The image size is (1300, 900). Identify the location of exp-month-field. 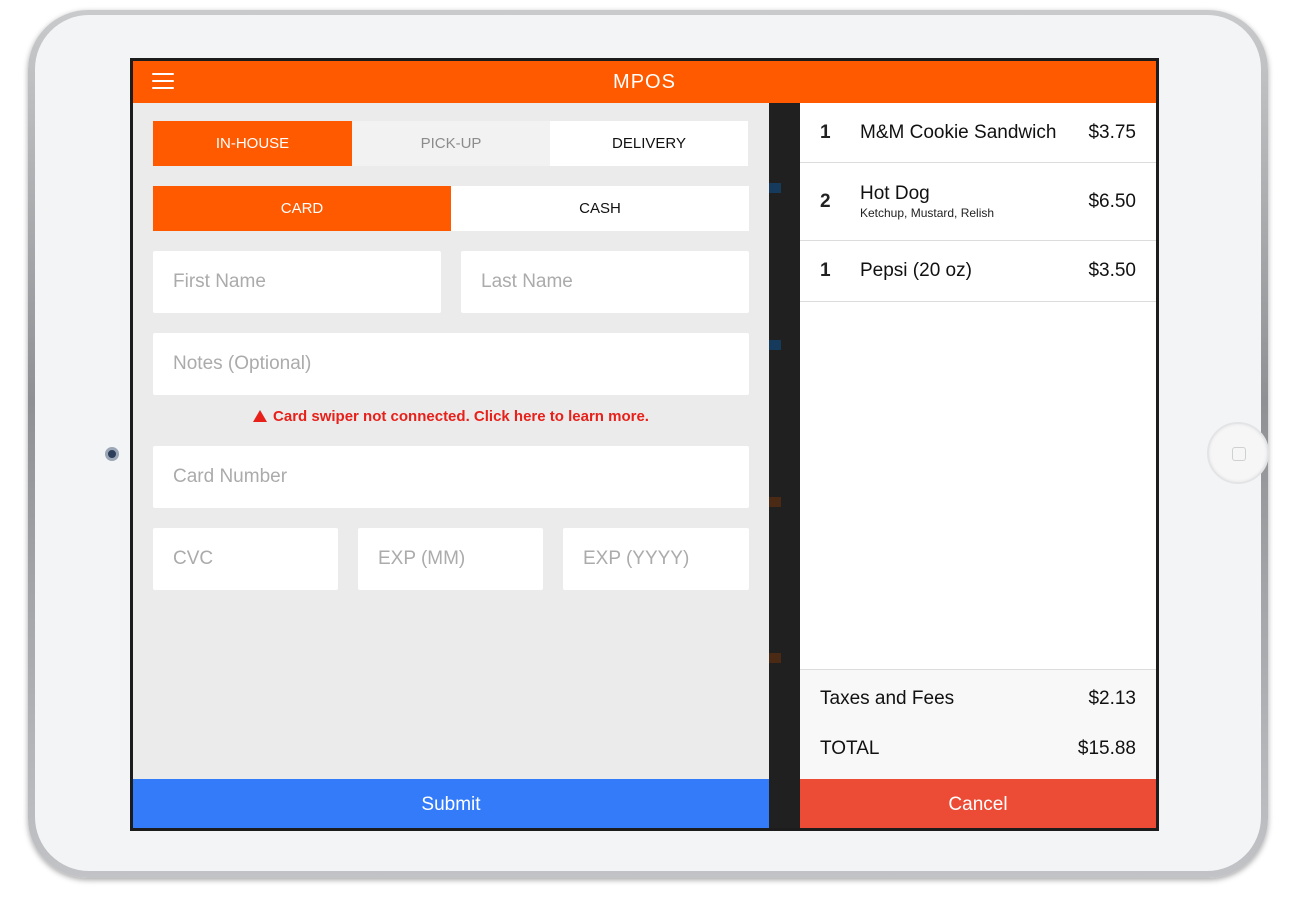
(450, 559).